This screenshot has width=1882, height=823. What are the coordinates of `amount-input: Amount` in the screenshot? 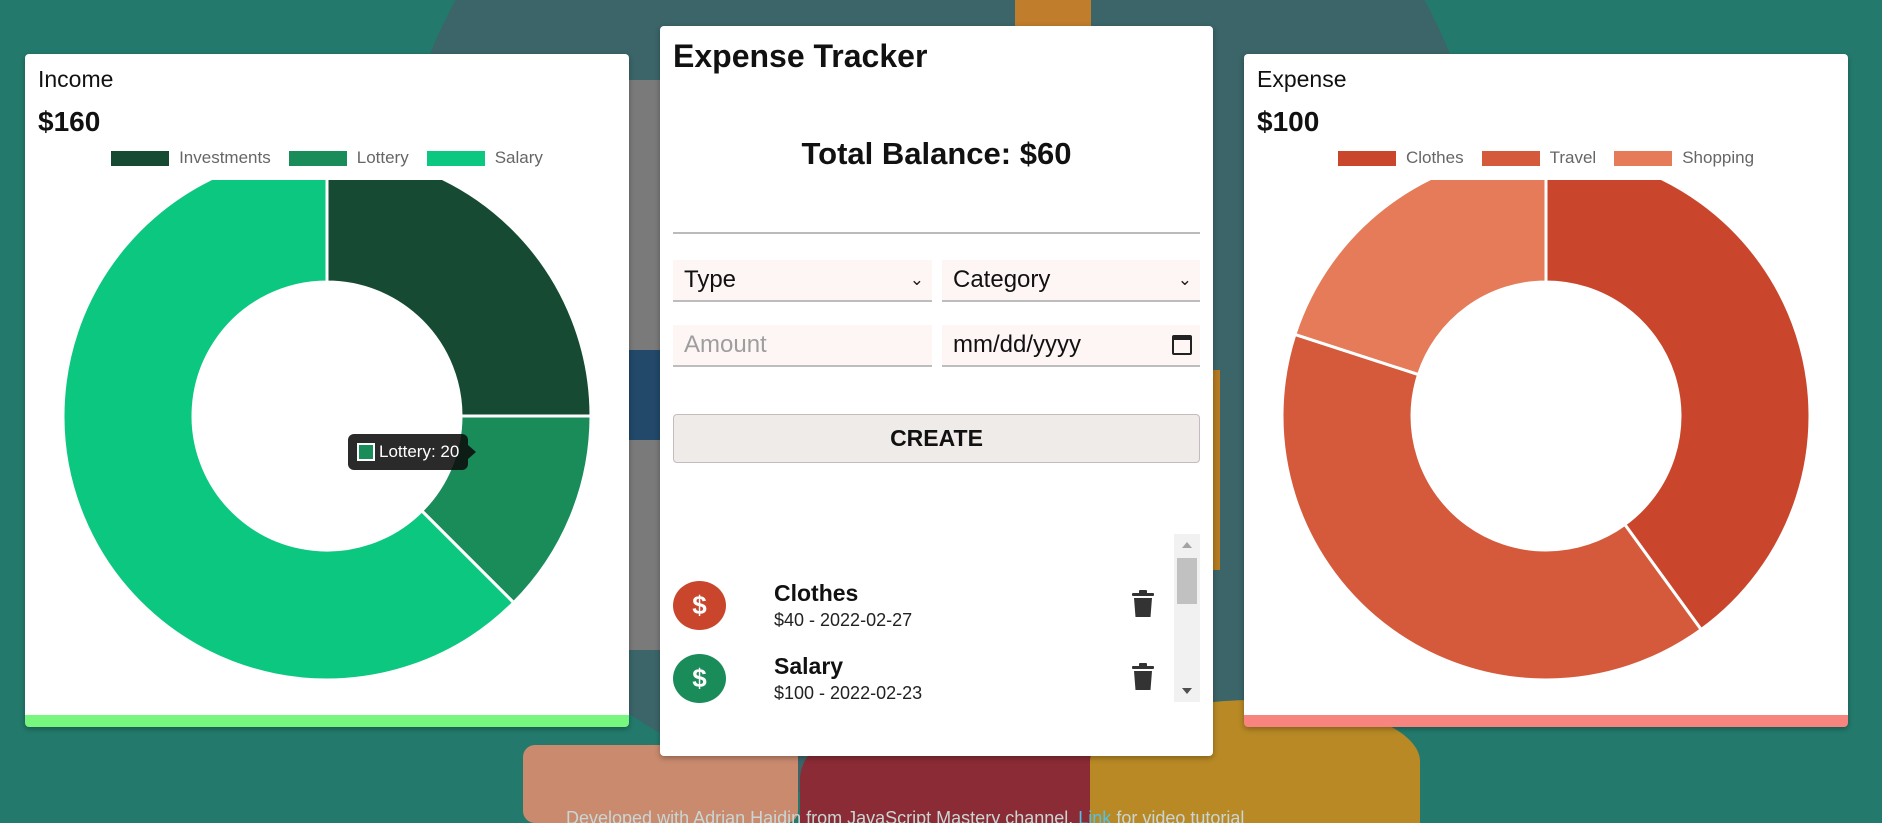 It's located at (802, 346).